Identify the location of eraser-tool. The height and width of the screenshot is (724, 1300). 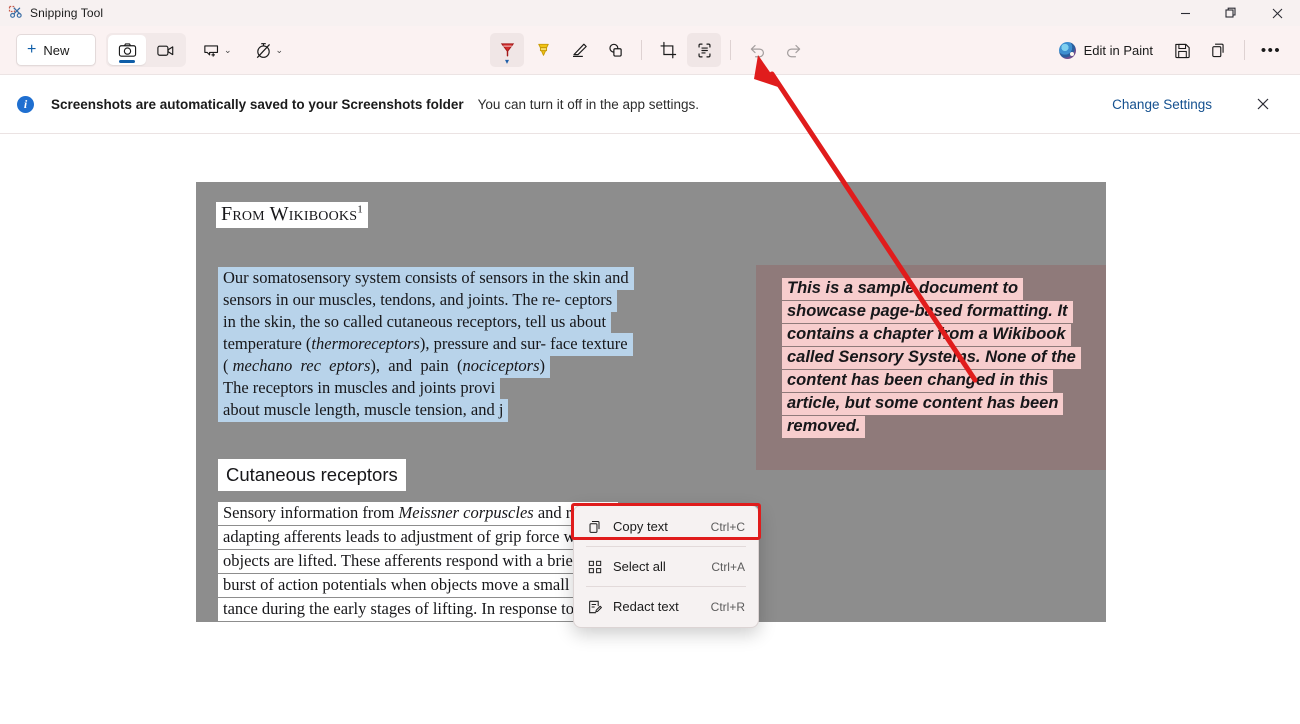
(579, 50).